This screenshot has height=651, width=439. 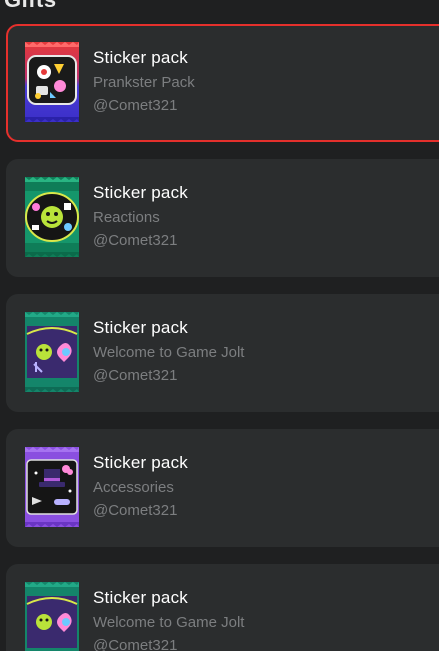 What do you see at coordinates (30, 6) in the screenshot?
I see `section-heading: Gifts` at bounding box center [30, 6].